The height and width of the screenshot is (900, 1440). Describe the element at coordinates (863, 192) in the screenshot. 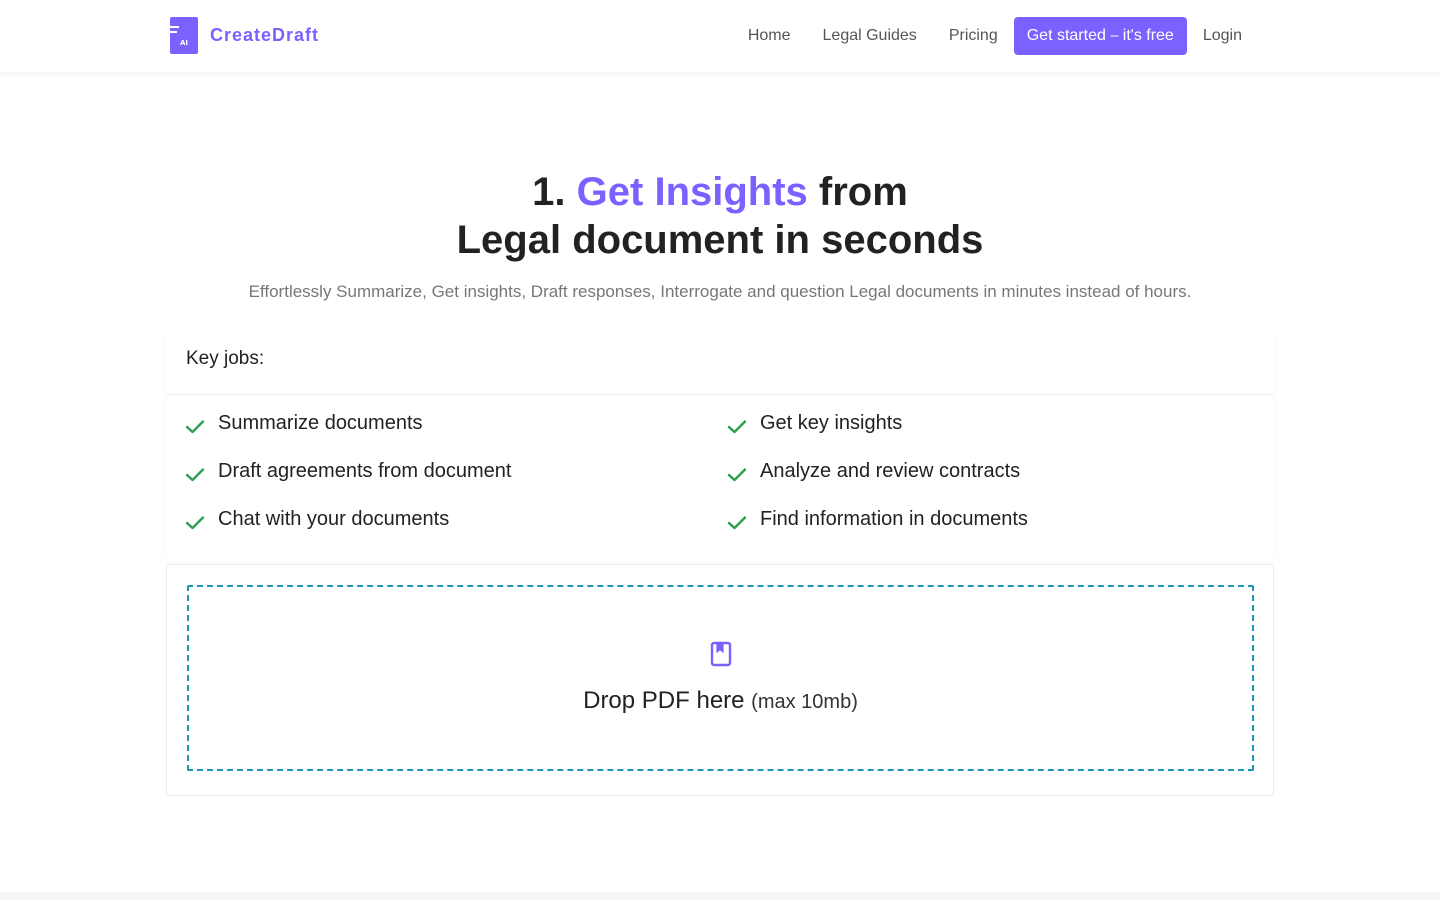

I see `hero-title-end: from` at that location.